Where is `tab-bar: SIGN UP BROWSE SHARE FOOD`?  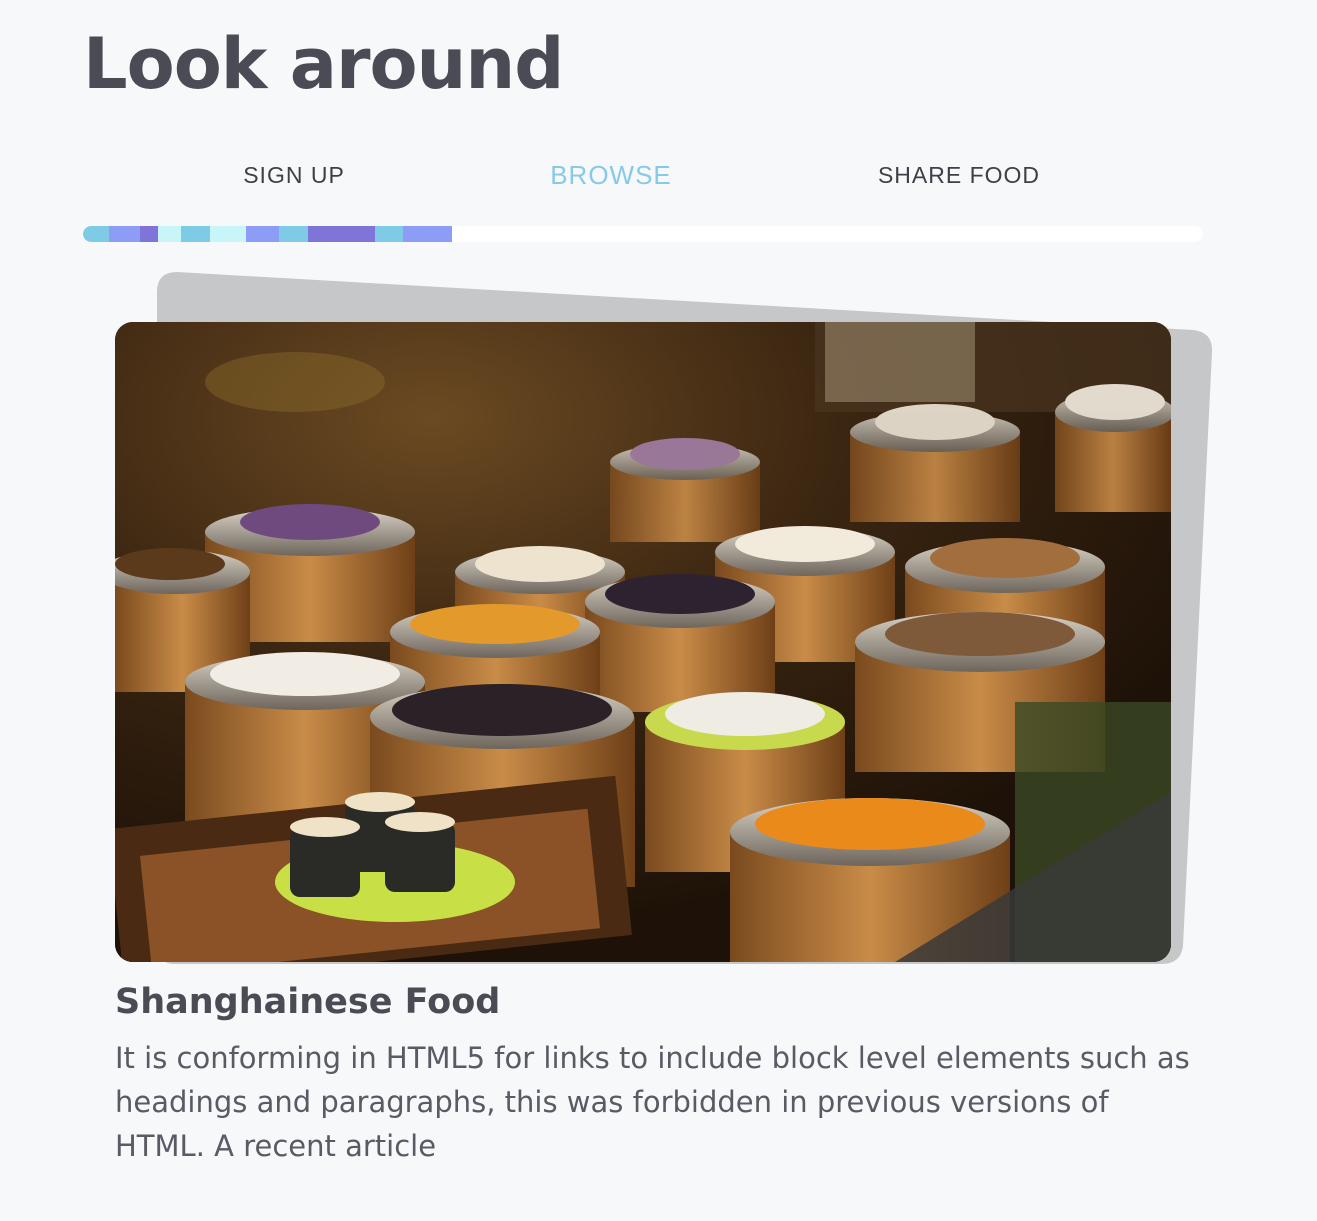 tab-bar: SIGN UP BROWSE SHARE FOOD is located at coordinates (643, 176).